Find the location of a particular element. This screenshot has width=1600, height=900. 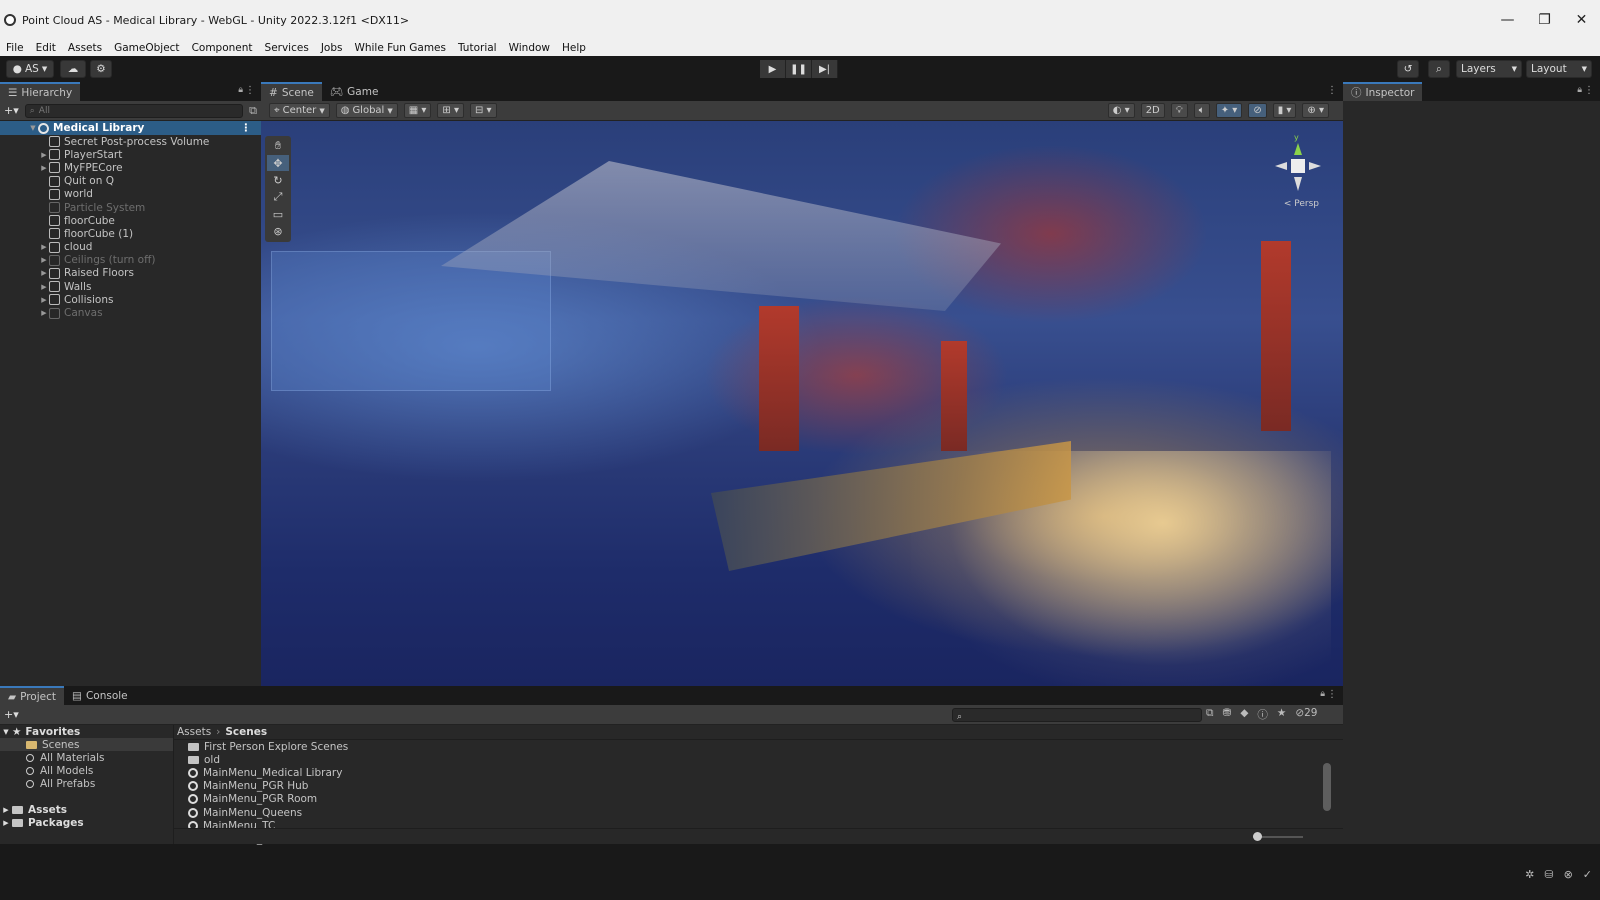

lighting-toggle-button: 💡︎ is located at coordinates (1179, 110).